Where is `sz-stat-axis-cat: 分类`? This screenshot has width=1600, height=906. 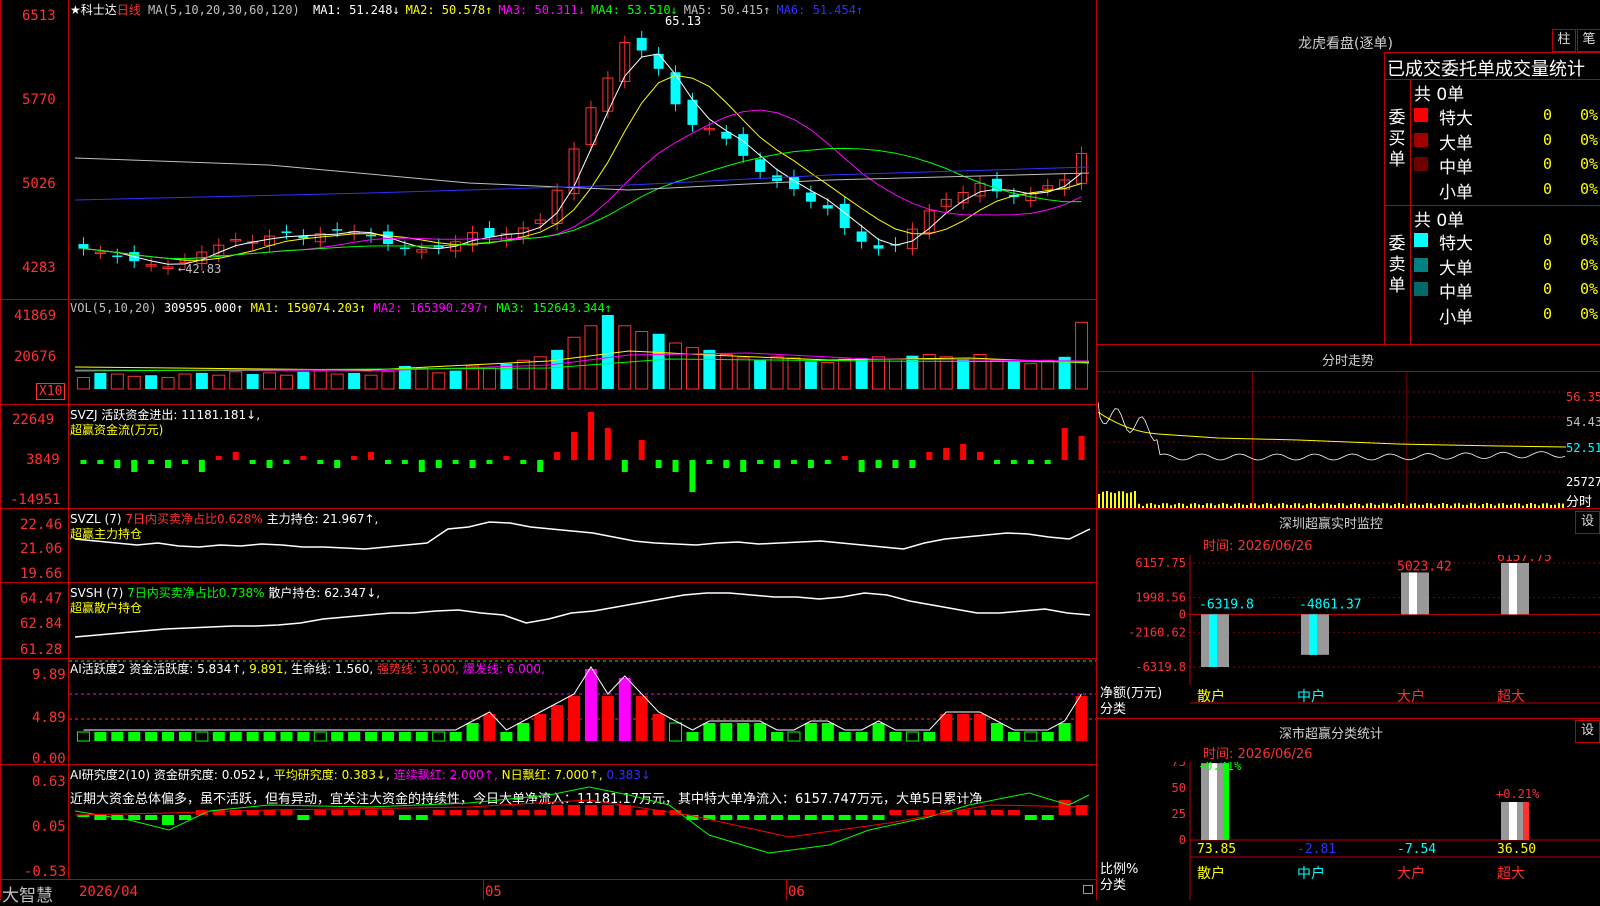 sz-stat-axis-cat: 分类 is located at coordinates (1113, 885).